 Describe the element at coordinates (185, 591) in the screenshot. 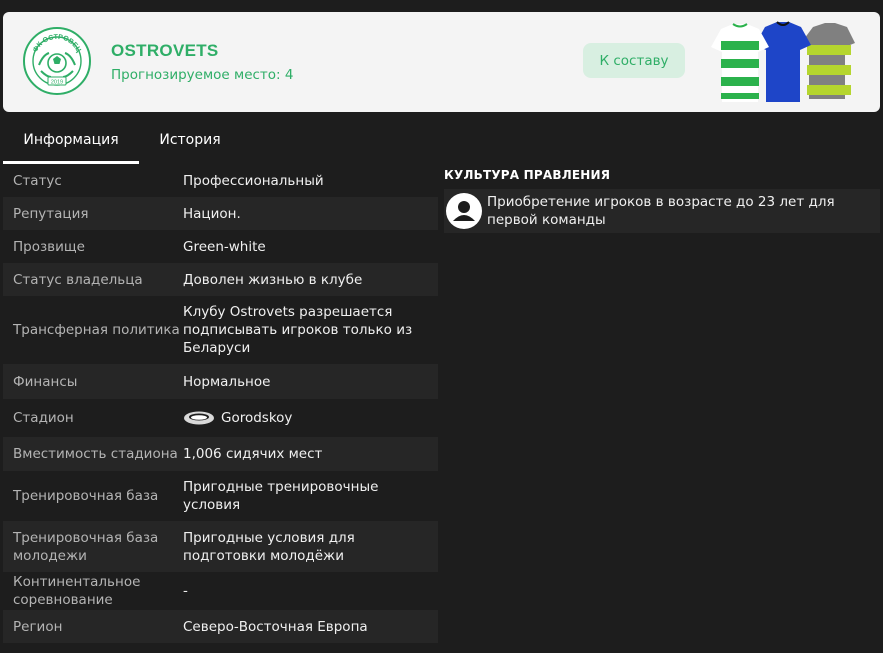

I see `info-value: -` at that location.